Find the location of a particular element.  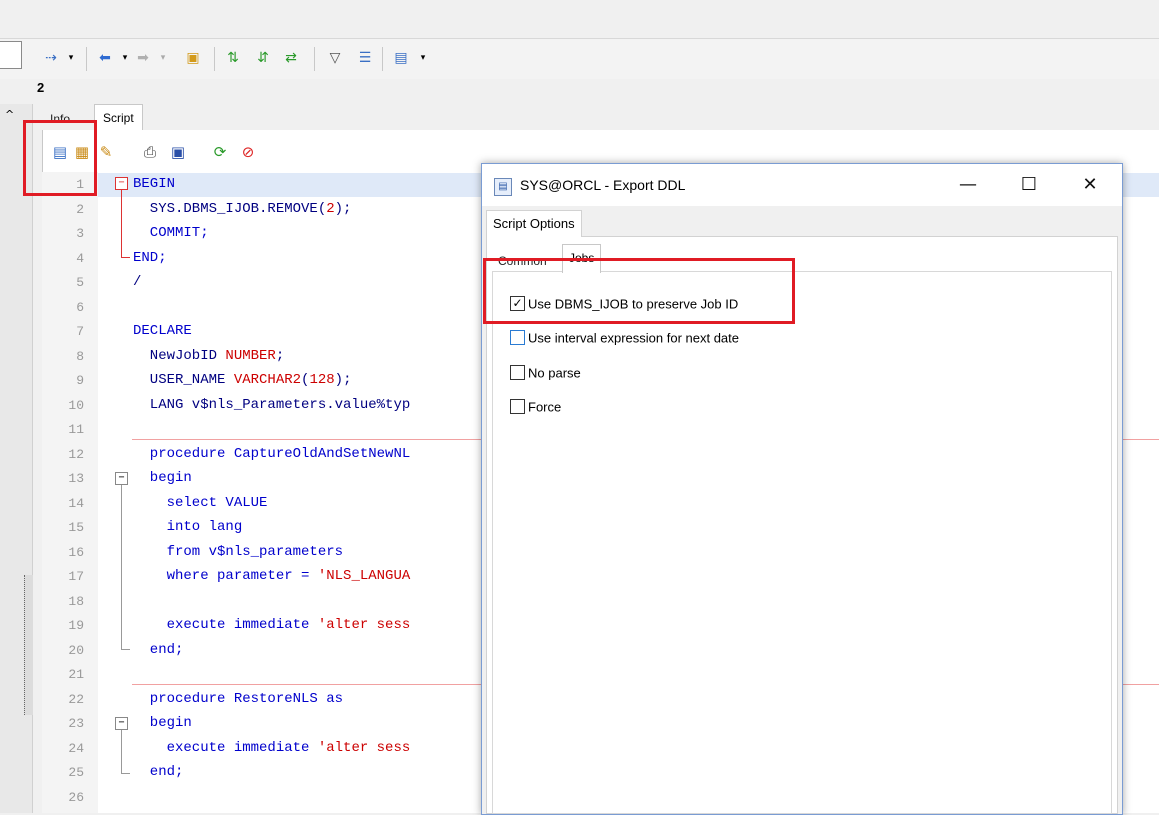

line-number: 8 is located at coordinates (80, 356).